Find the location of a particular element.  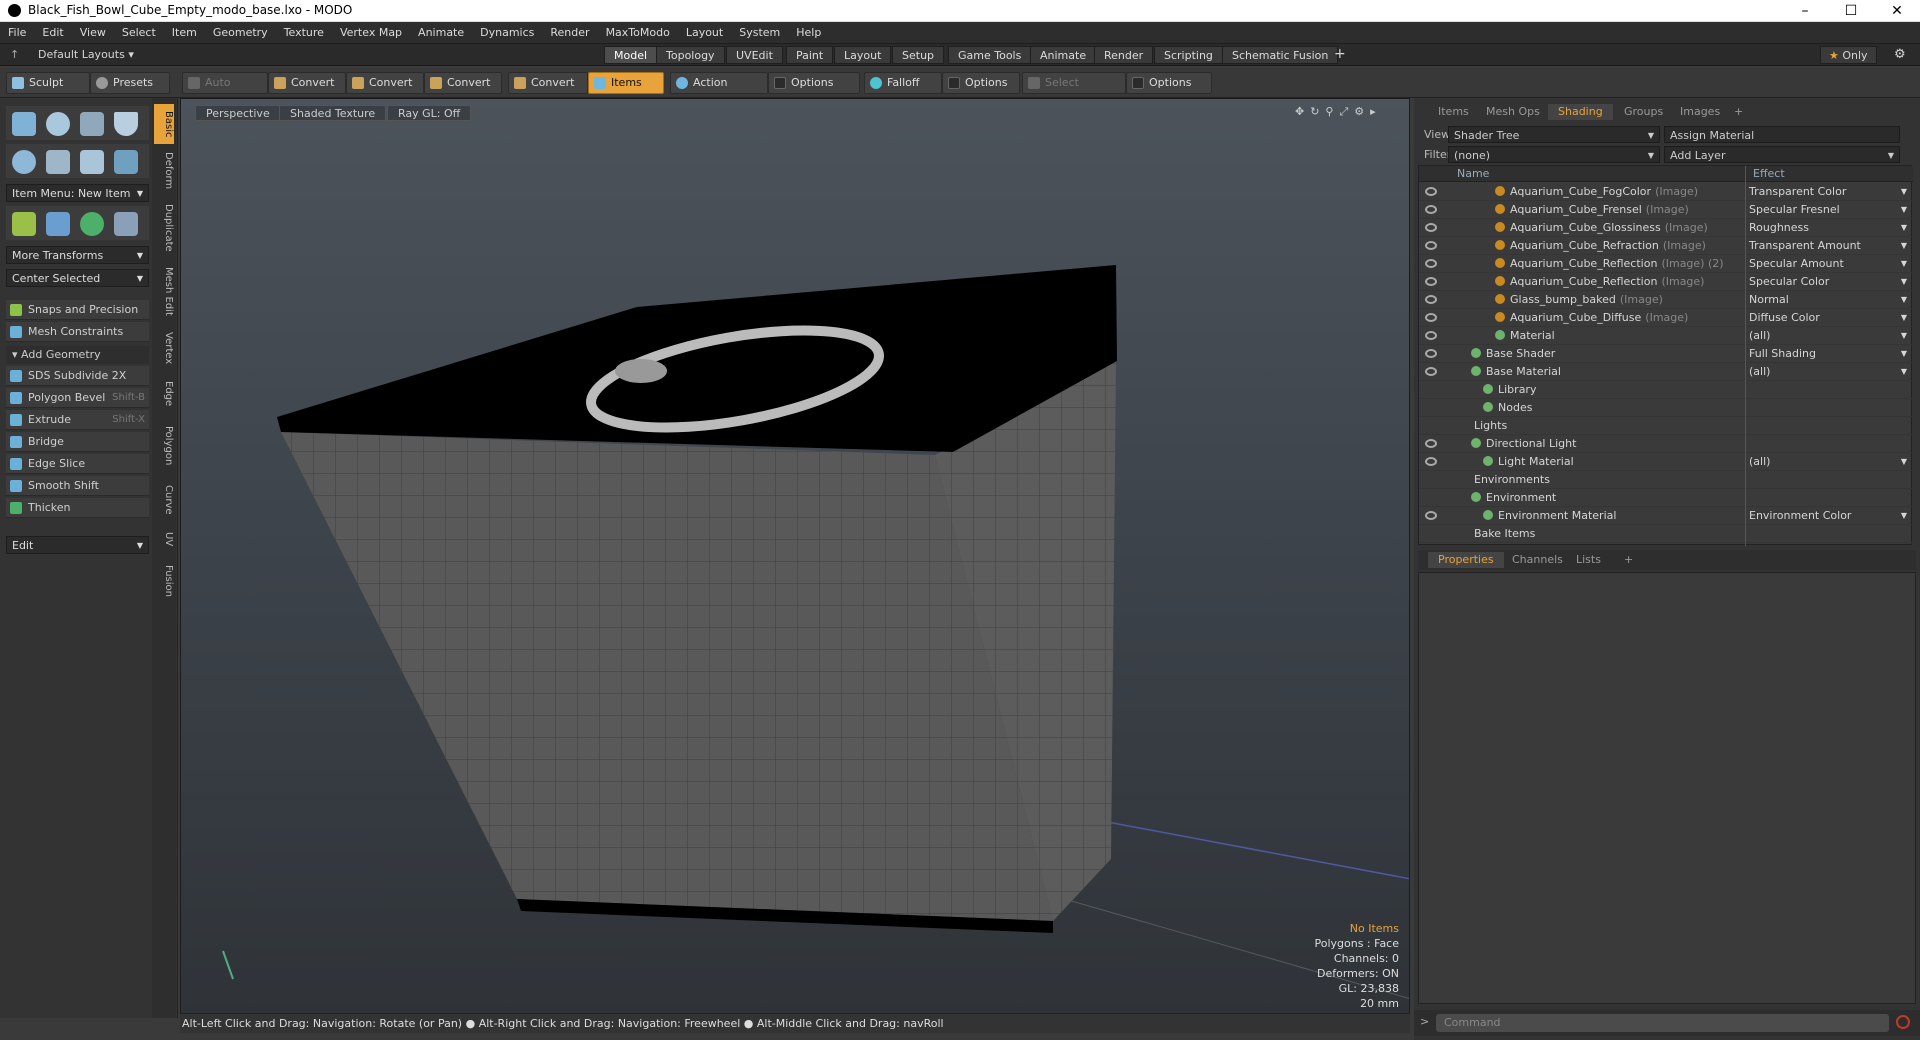

tree-row: Base Material (all) ▼ is located at coordinates (1666, 372).